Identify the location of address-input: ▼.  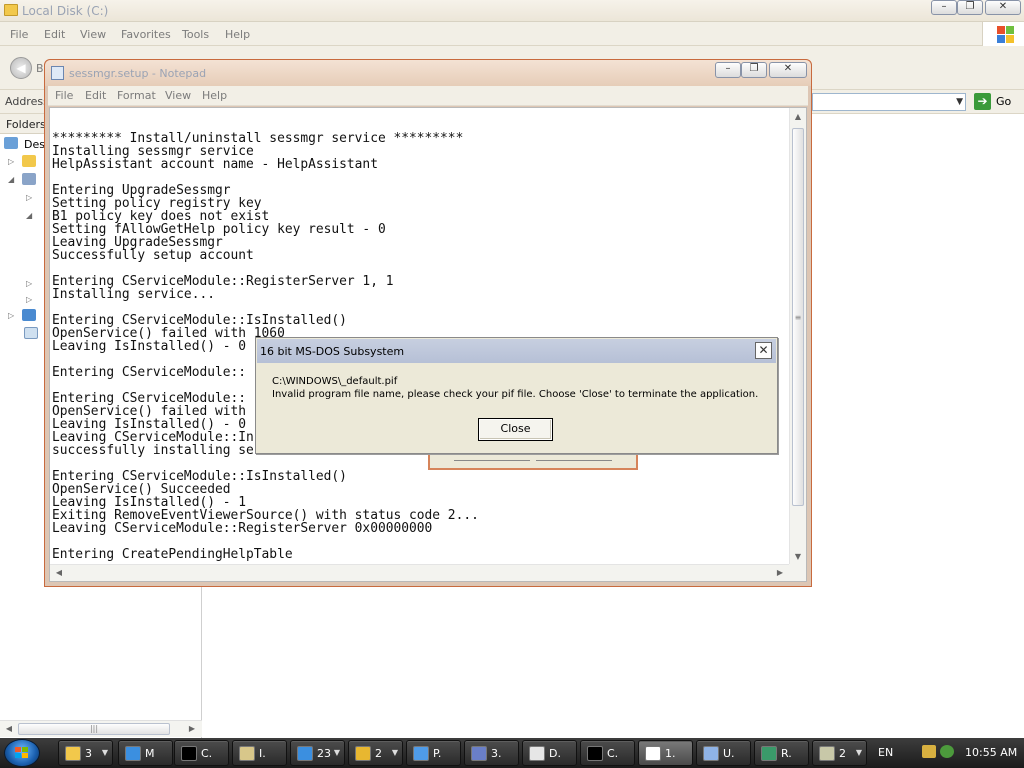
(889, 102).